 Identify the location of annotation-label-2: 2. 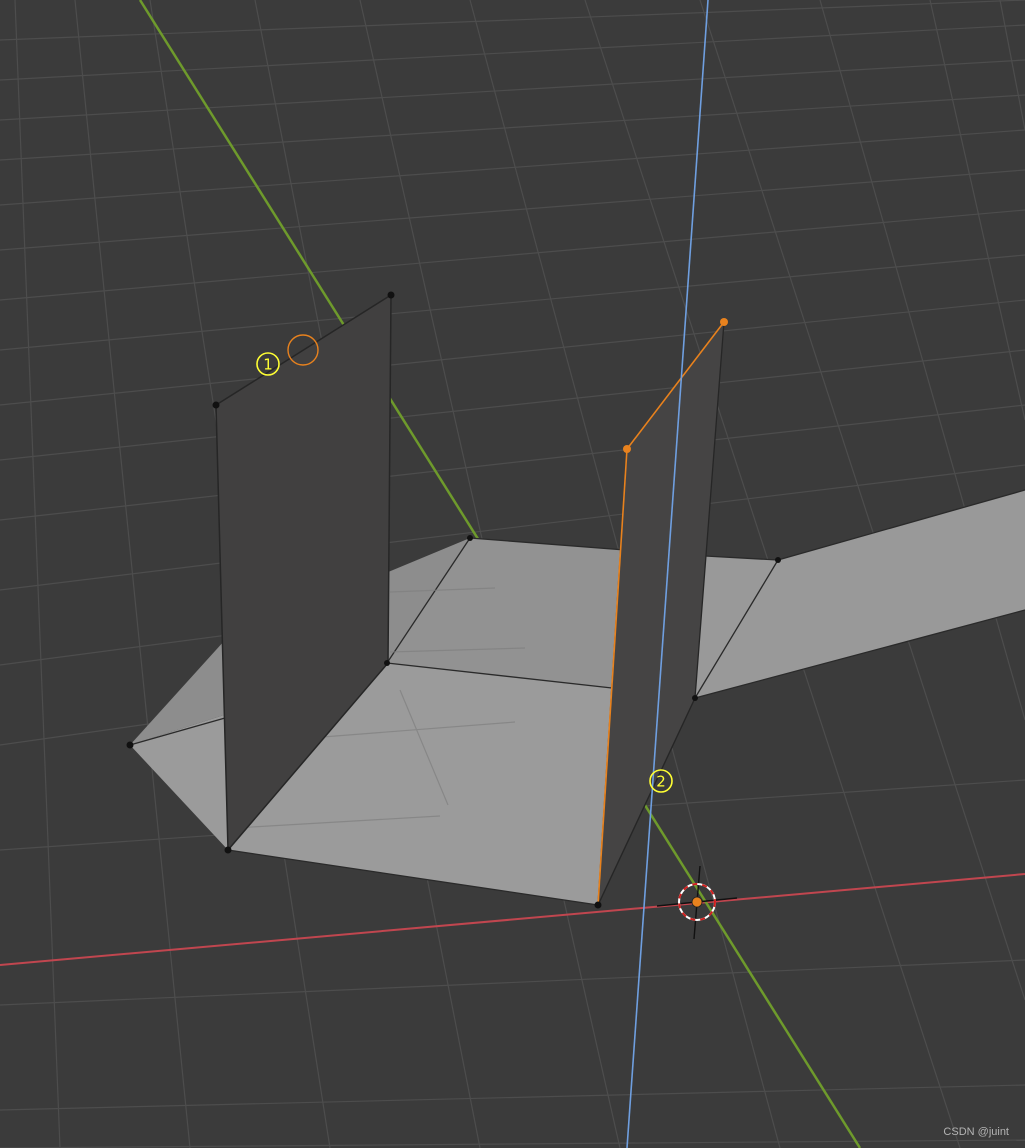
(661, 782).